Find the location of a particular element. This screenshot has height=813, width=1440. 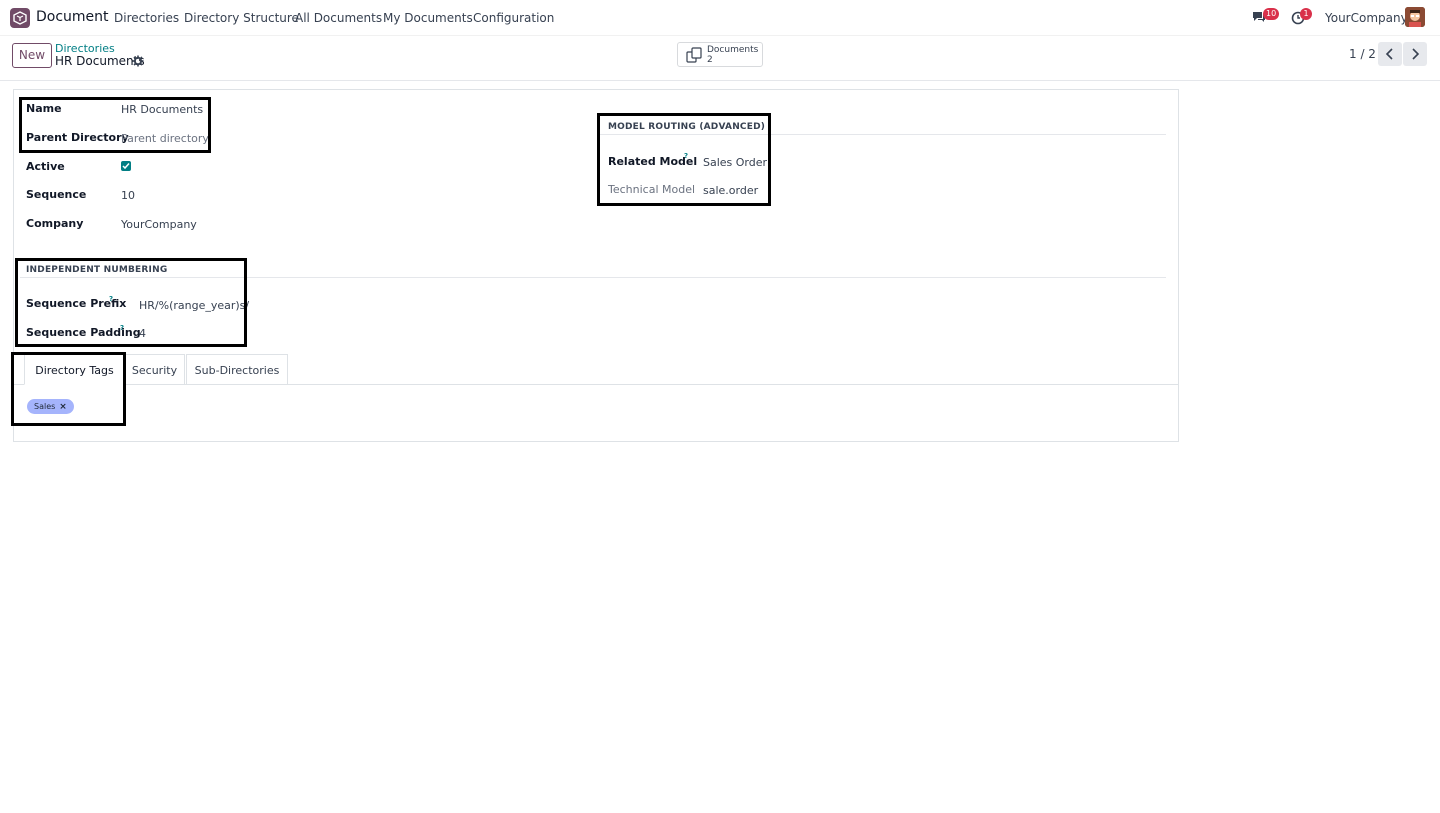

highlight-box-numbering is located at coordinates (131, 302).